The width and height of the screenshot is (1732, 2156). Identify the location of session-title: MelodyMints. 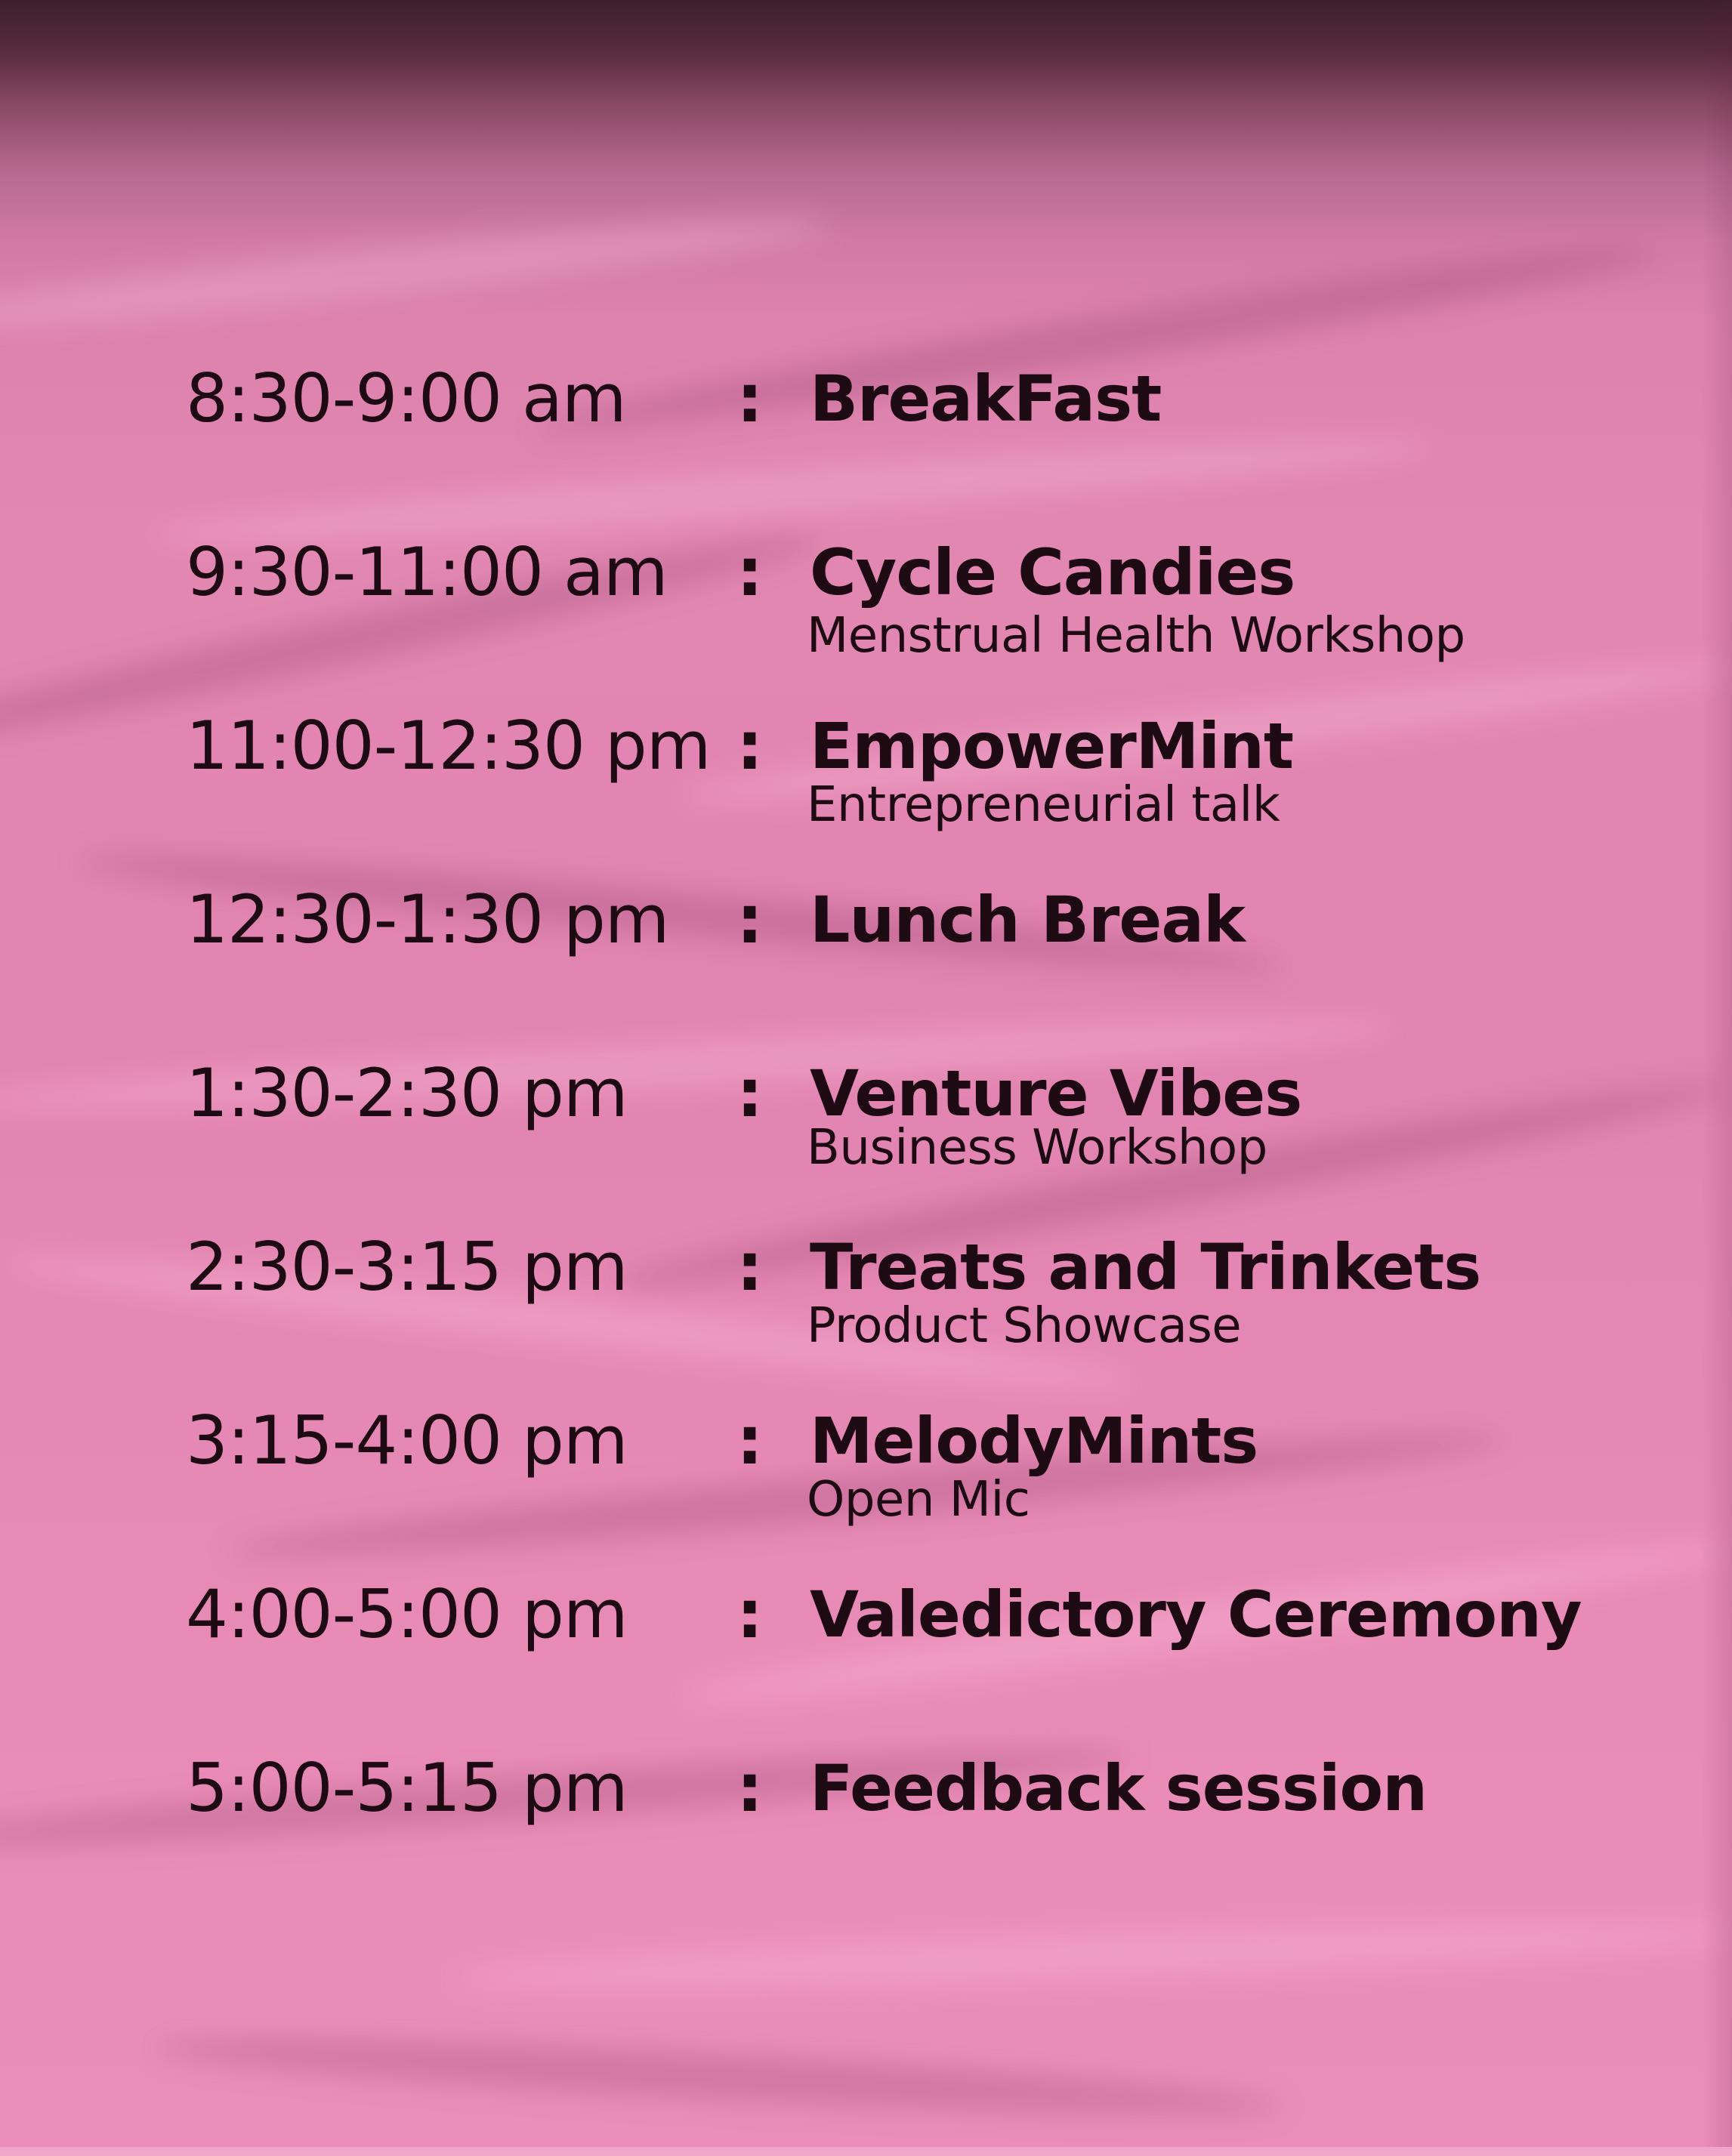
(1034, 1441).